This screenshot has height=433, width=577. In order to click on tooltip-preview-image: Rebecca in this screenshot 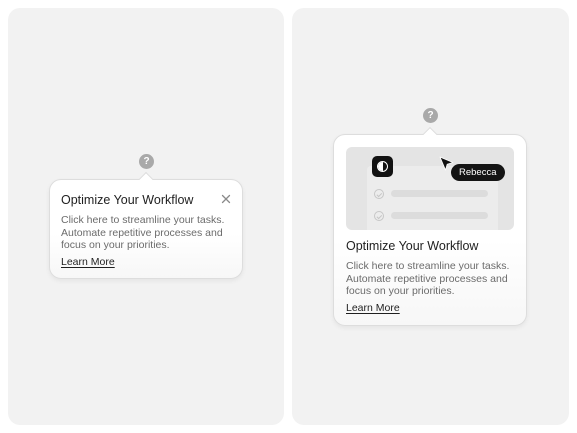, I will do `click(430, 188)`.